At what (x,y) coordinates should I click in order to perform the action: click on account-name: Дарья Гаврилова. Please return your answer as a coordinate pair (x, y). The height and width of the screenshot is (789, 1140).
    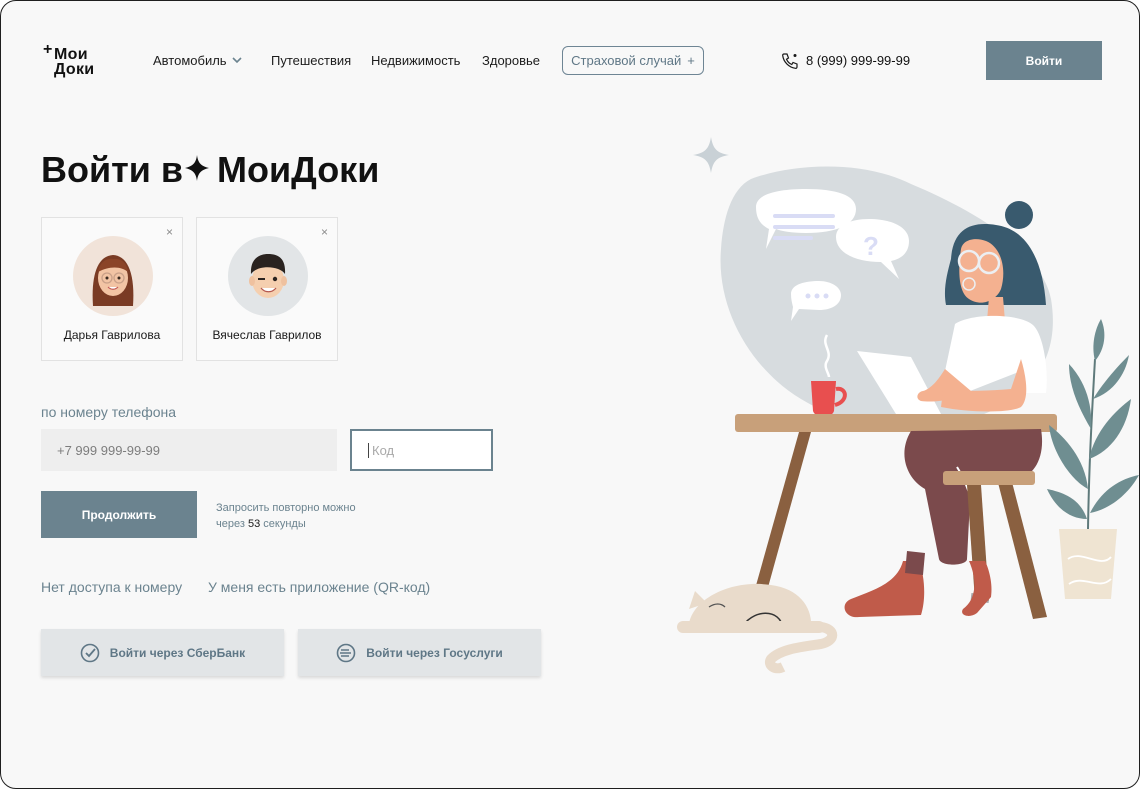
    Looking at the image, I should click on (112, 335).